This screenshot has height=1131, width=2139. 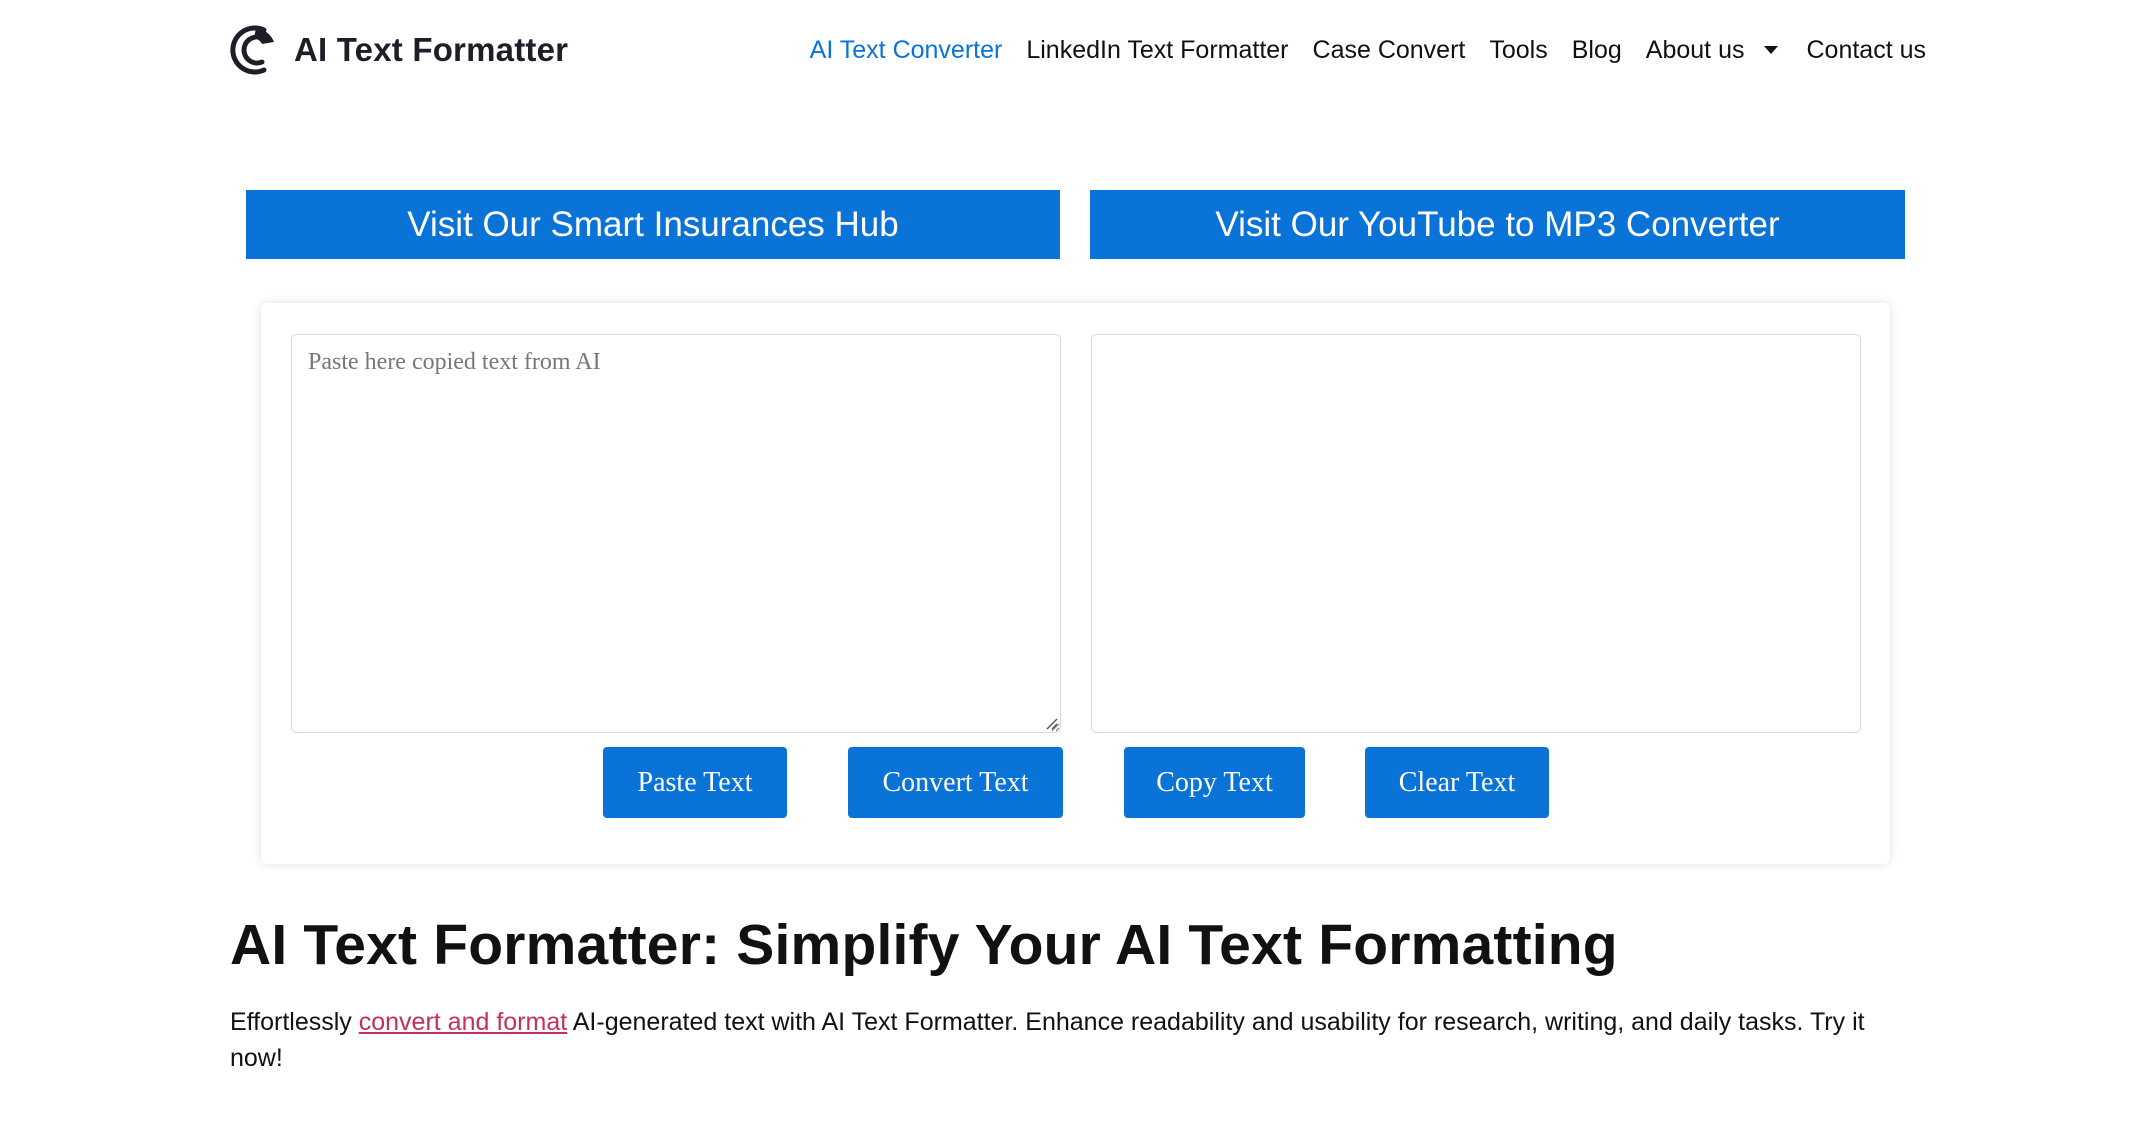 What do you see at coordinates (1597, 50) in the screenshot?
I see `nav-blog: Blog` at bounding box center [1597, 50].